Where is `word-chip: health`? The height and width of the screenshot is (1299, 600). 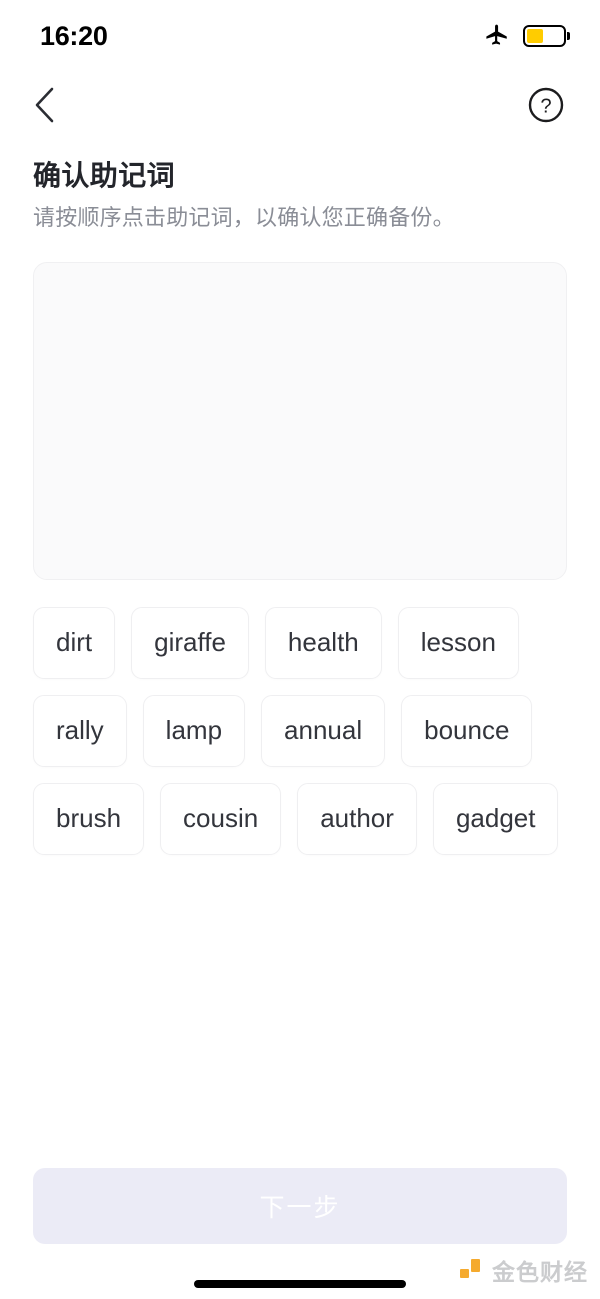 word-chip: health is located at coordinates (323, 642).